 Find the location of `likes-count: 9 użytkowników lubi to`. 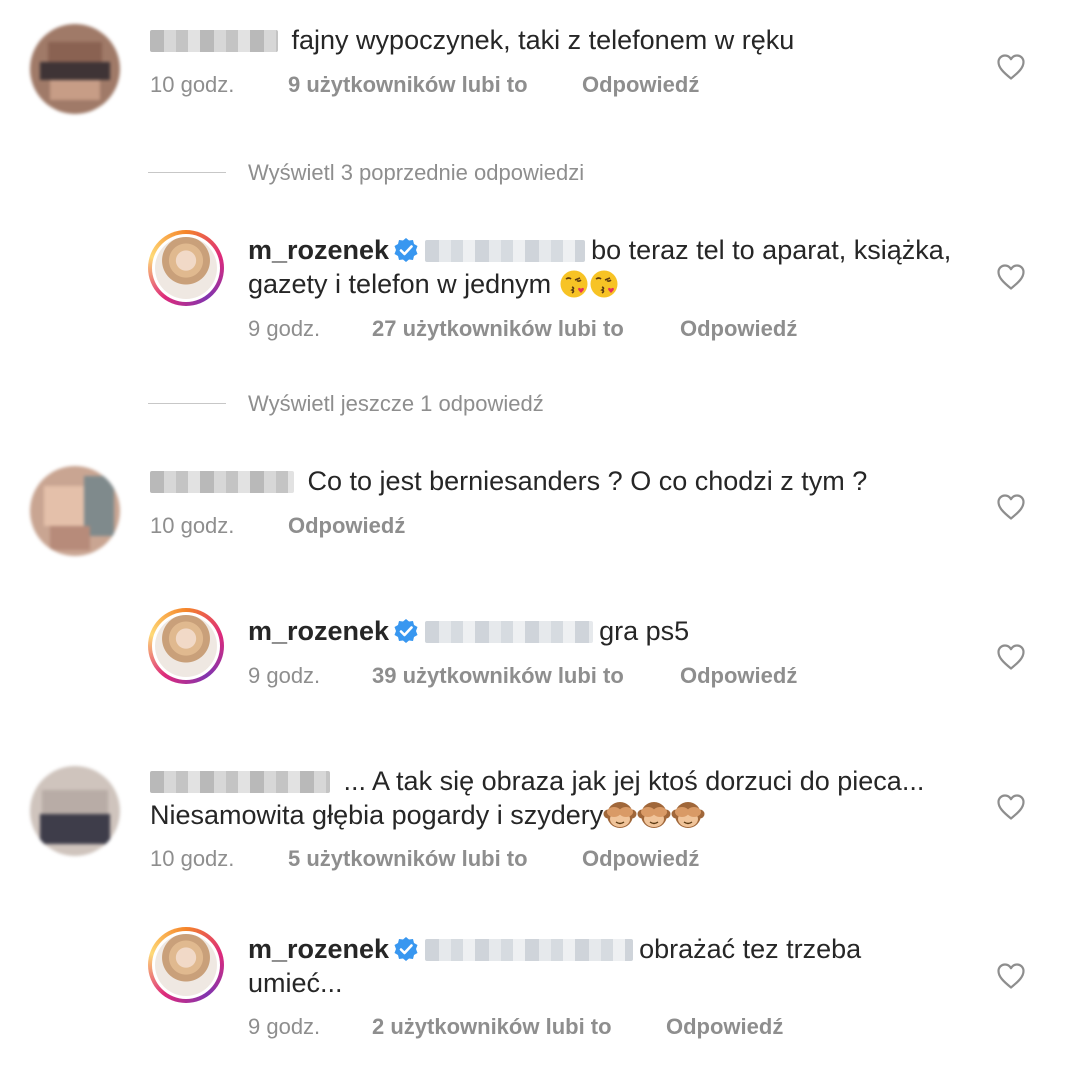

likes-count: 9 użytkowników lubi to is located at coordinates (408, 85).